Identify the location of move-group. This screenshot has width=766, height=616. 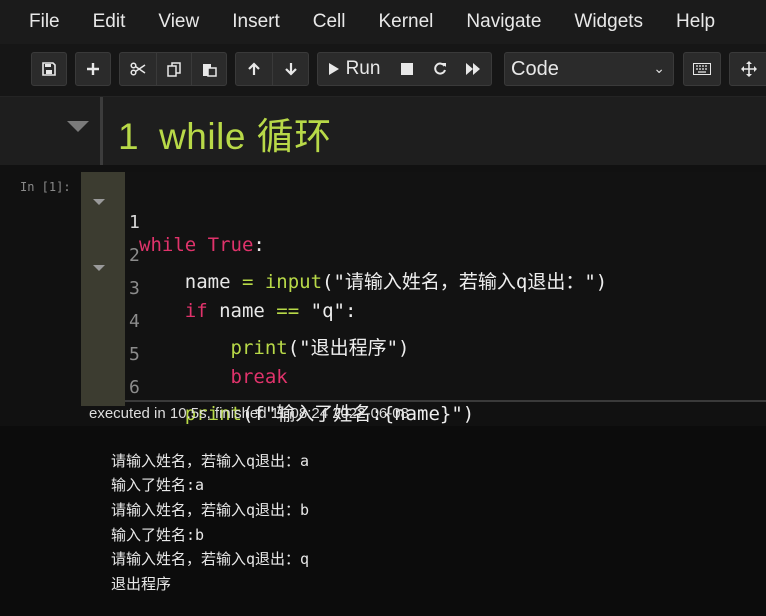
(272, 69).